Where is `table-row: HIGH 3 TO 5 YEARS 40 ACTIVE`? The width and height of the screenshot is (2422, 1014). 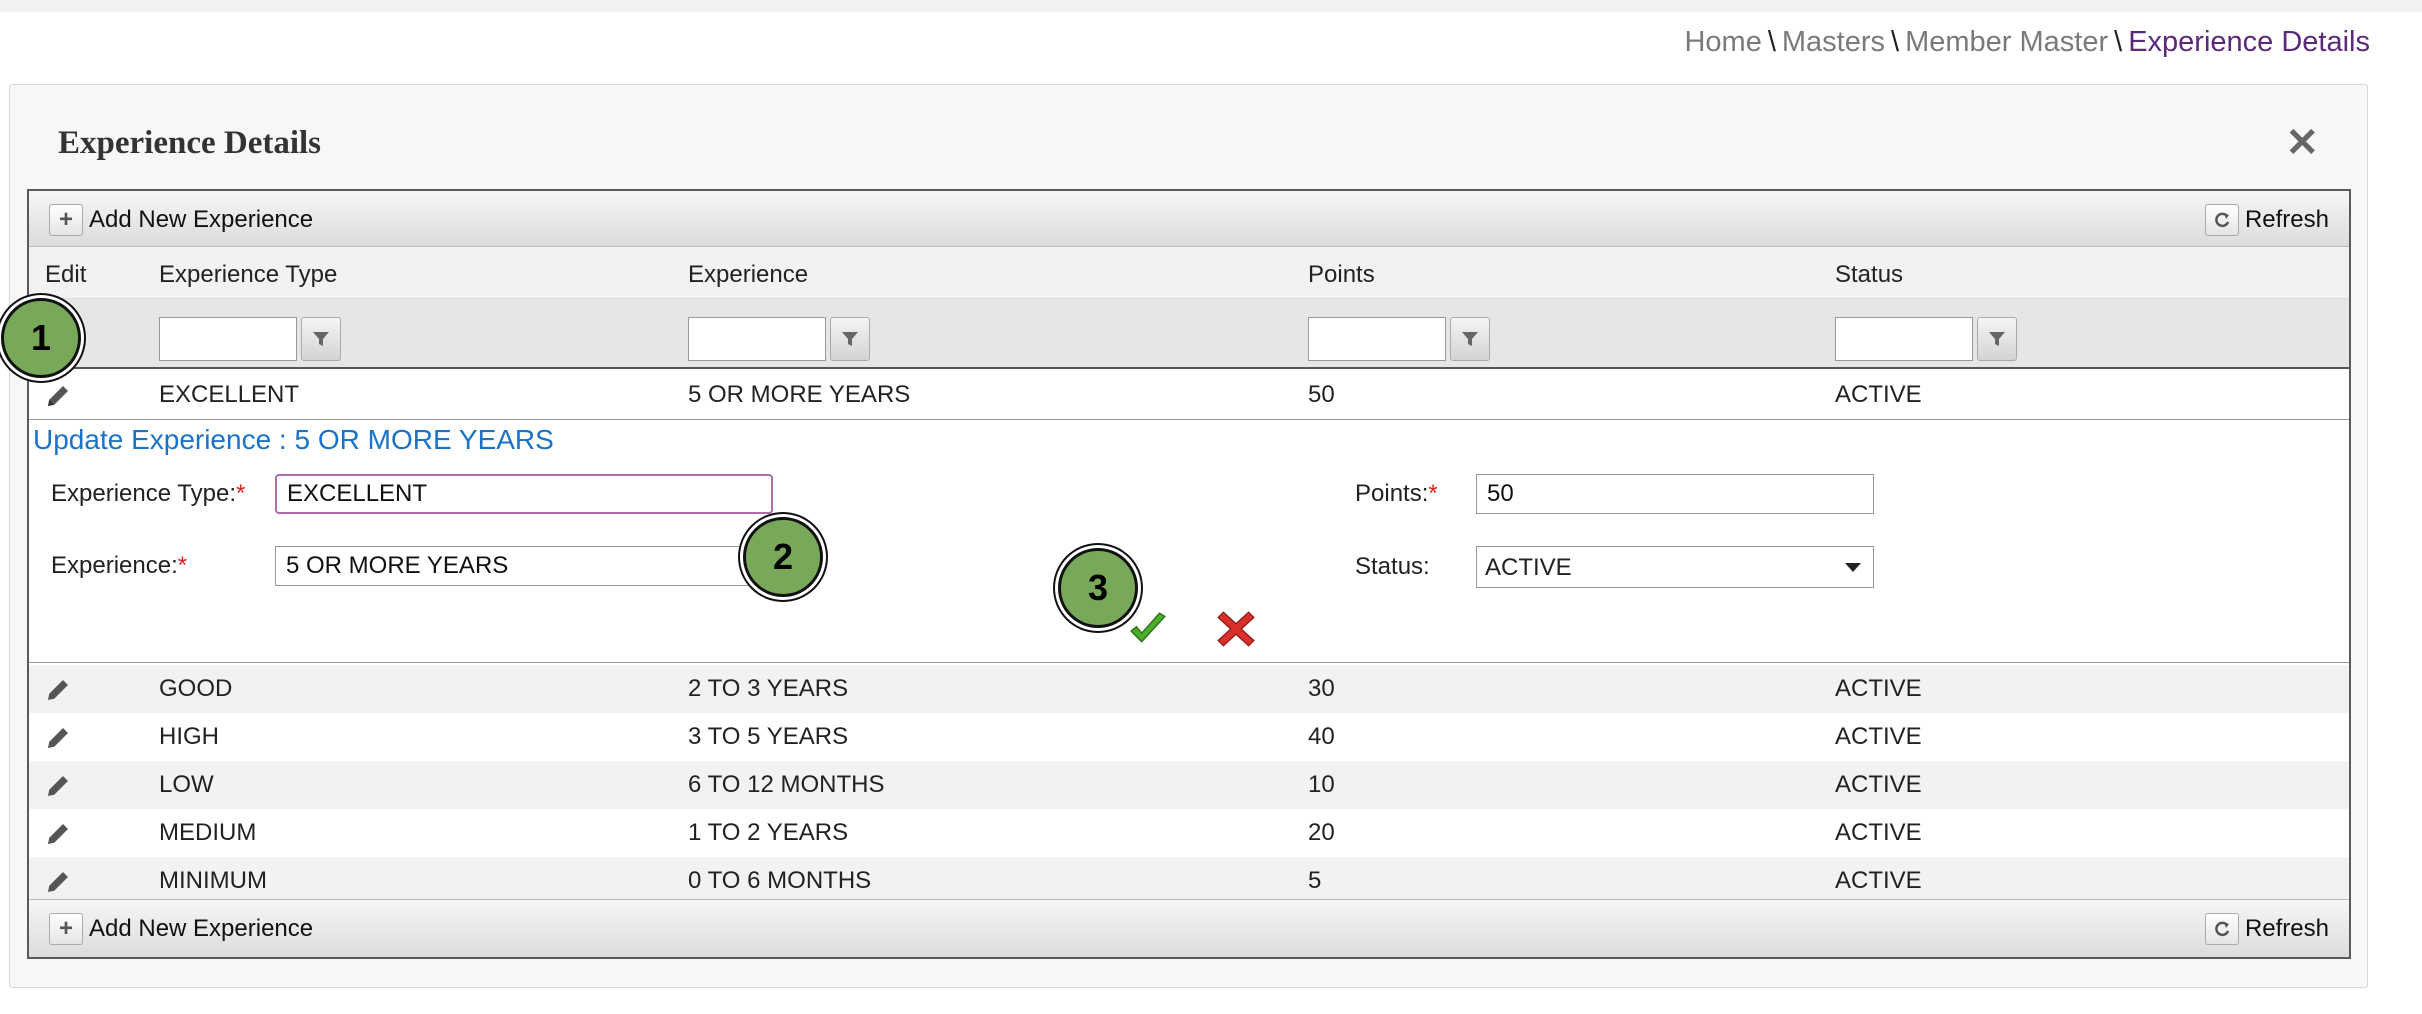
table-row: HIGH 3 TO 5 YEARS 40 ACTIVE is located at coordinates (1189, 737).